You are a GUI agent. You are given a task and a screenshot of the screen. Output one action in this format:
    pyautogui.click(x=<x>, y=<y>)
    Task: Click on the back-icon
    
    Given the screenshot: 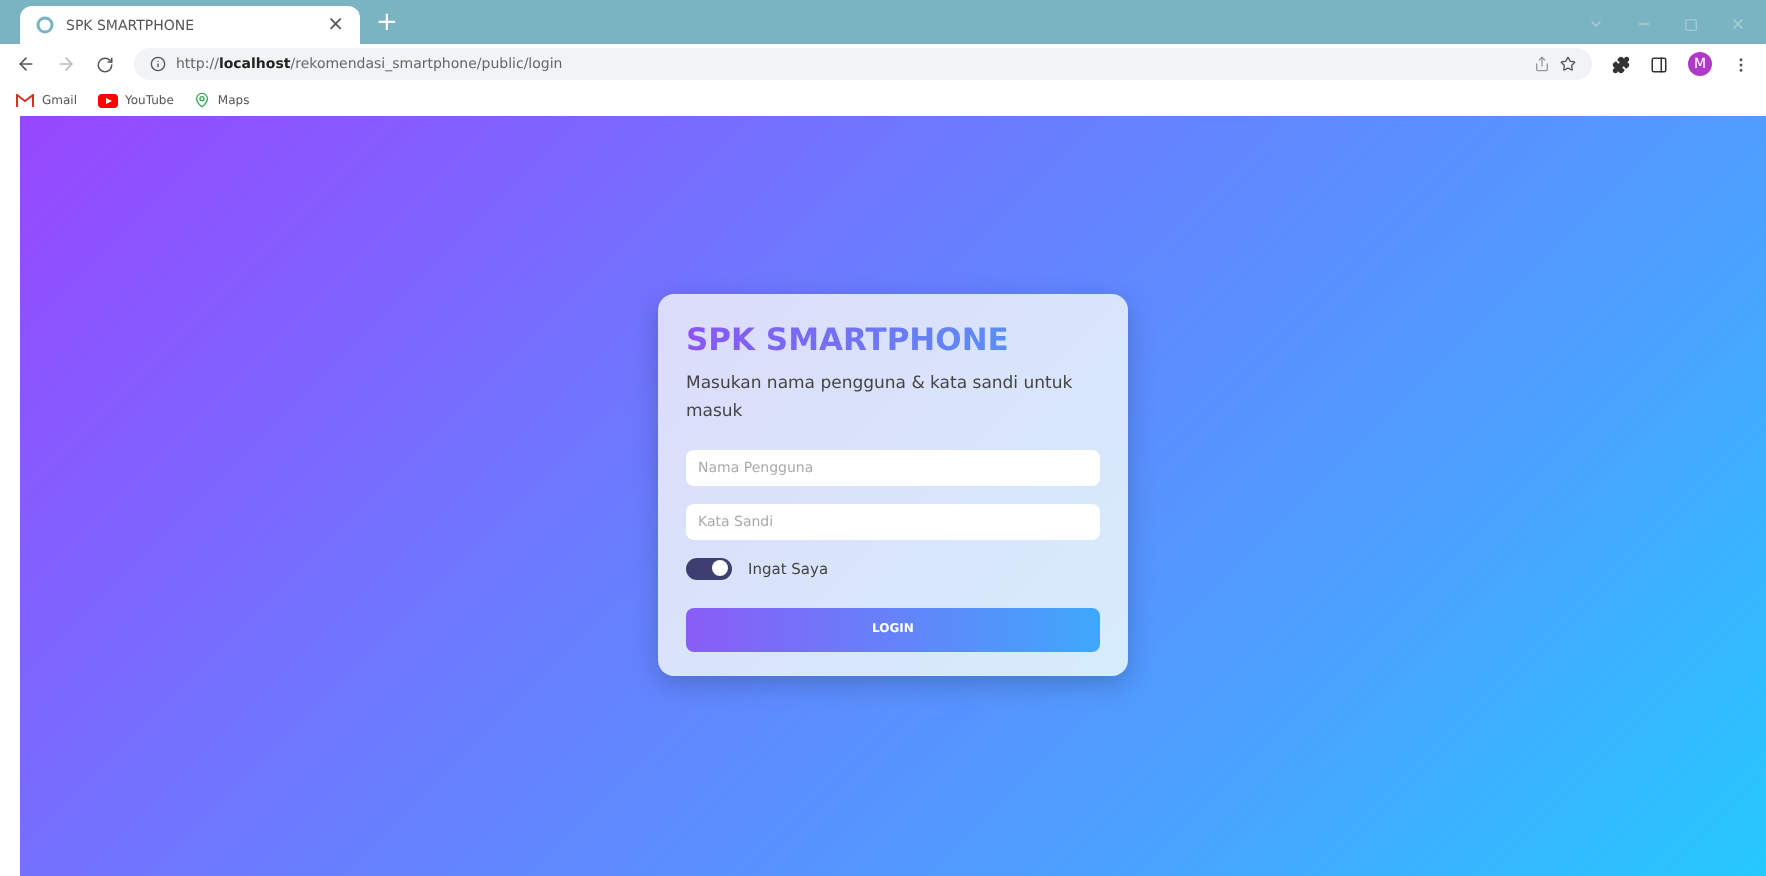 What is the action you would take?
    pyautogui.click(x=26, y=64)
    